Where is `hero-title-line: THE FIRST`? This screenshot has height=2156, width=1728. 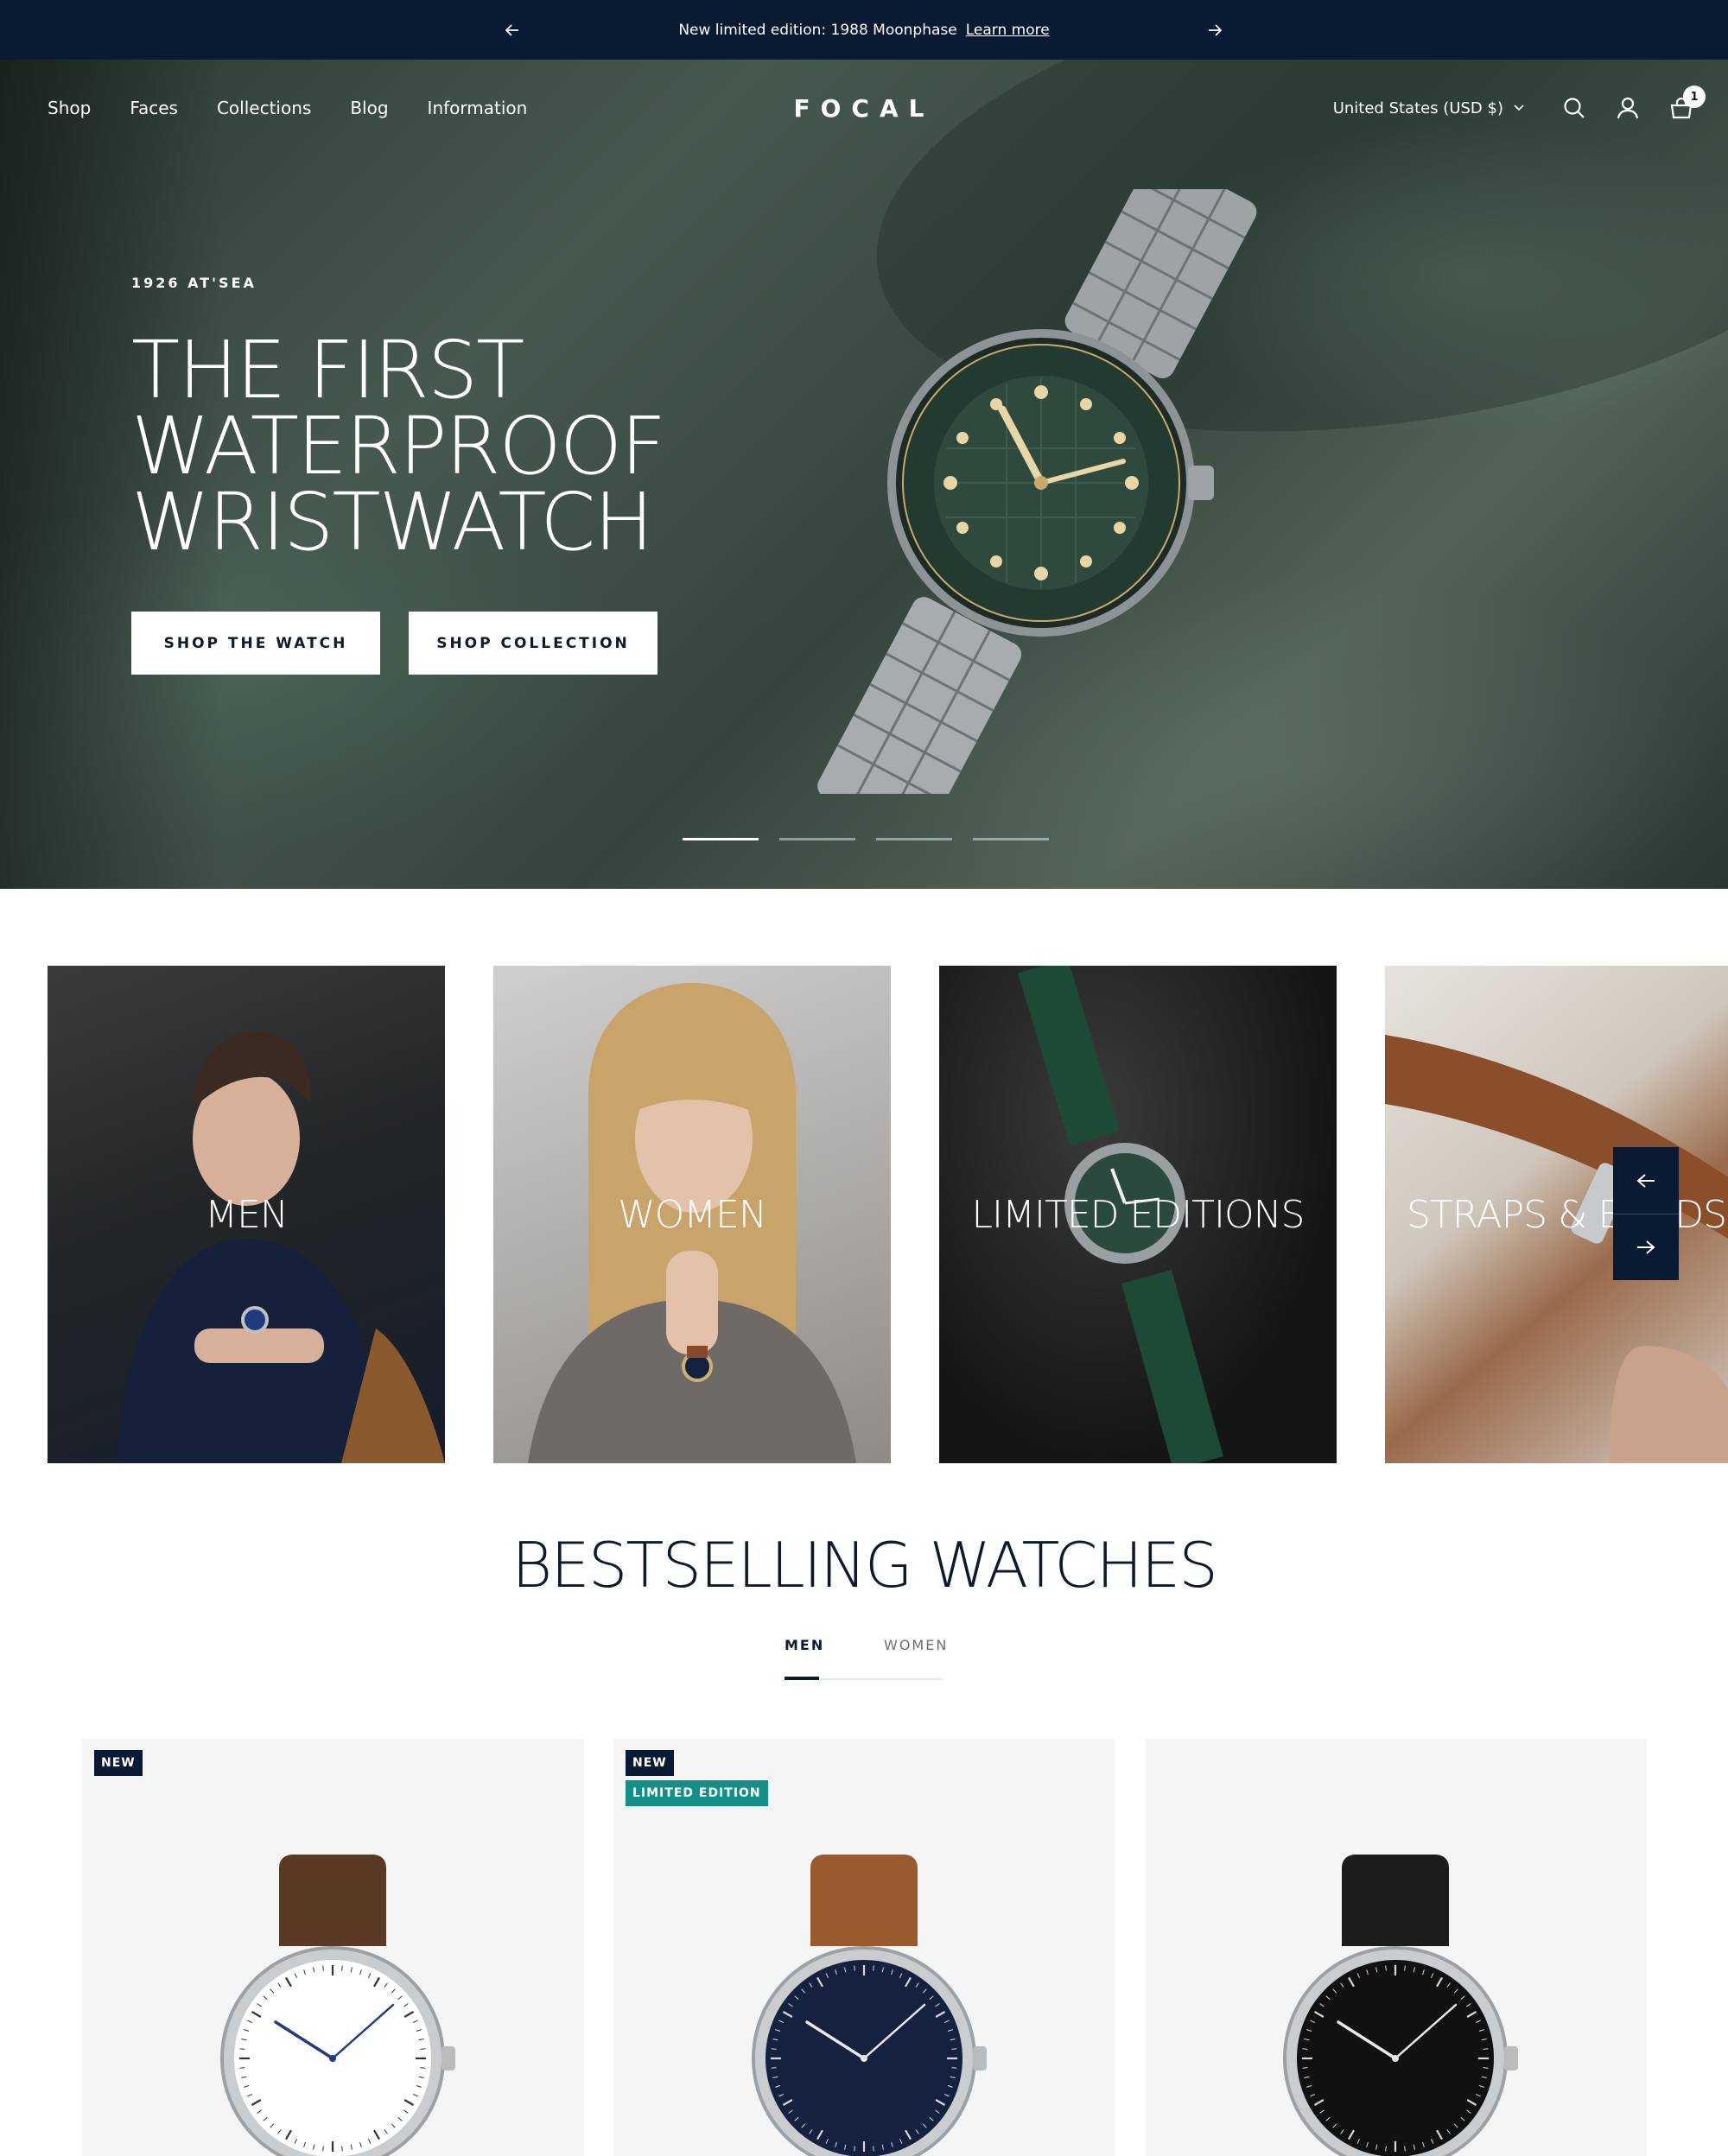 hero-title-line: THE FIRST is located at coordinates (327, 370).